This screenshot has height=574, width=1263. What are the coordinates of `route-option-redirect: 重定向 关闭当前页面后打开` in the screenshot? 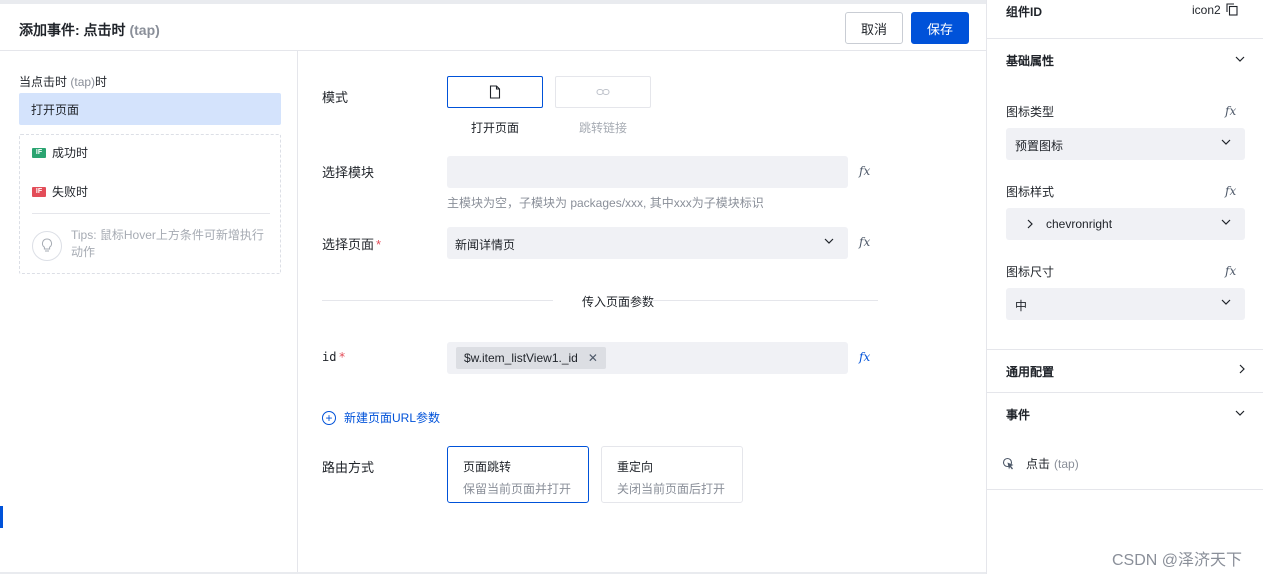 It's located at (672, 474).